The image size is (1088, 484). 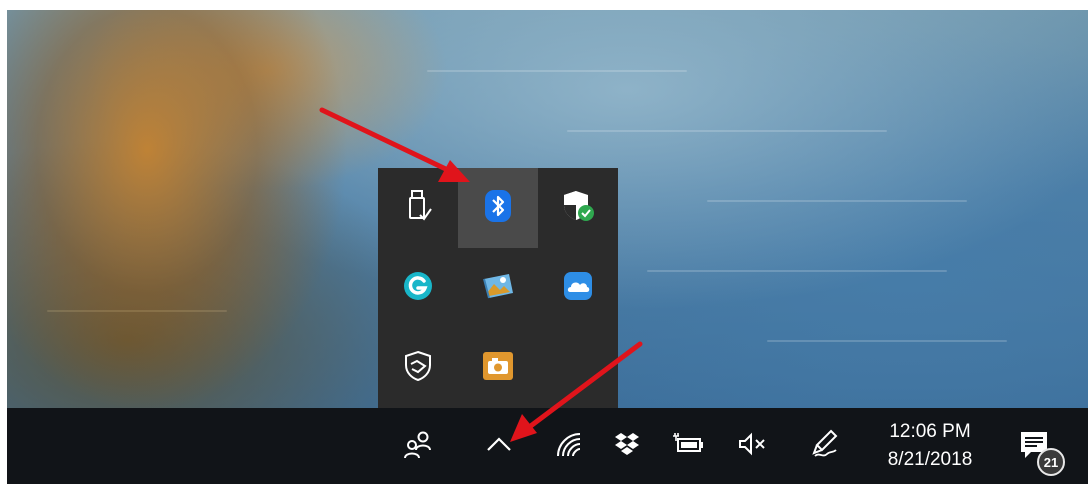 I want to click on windows-security-icon, so click(x=578, y=208).